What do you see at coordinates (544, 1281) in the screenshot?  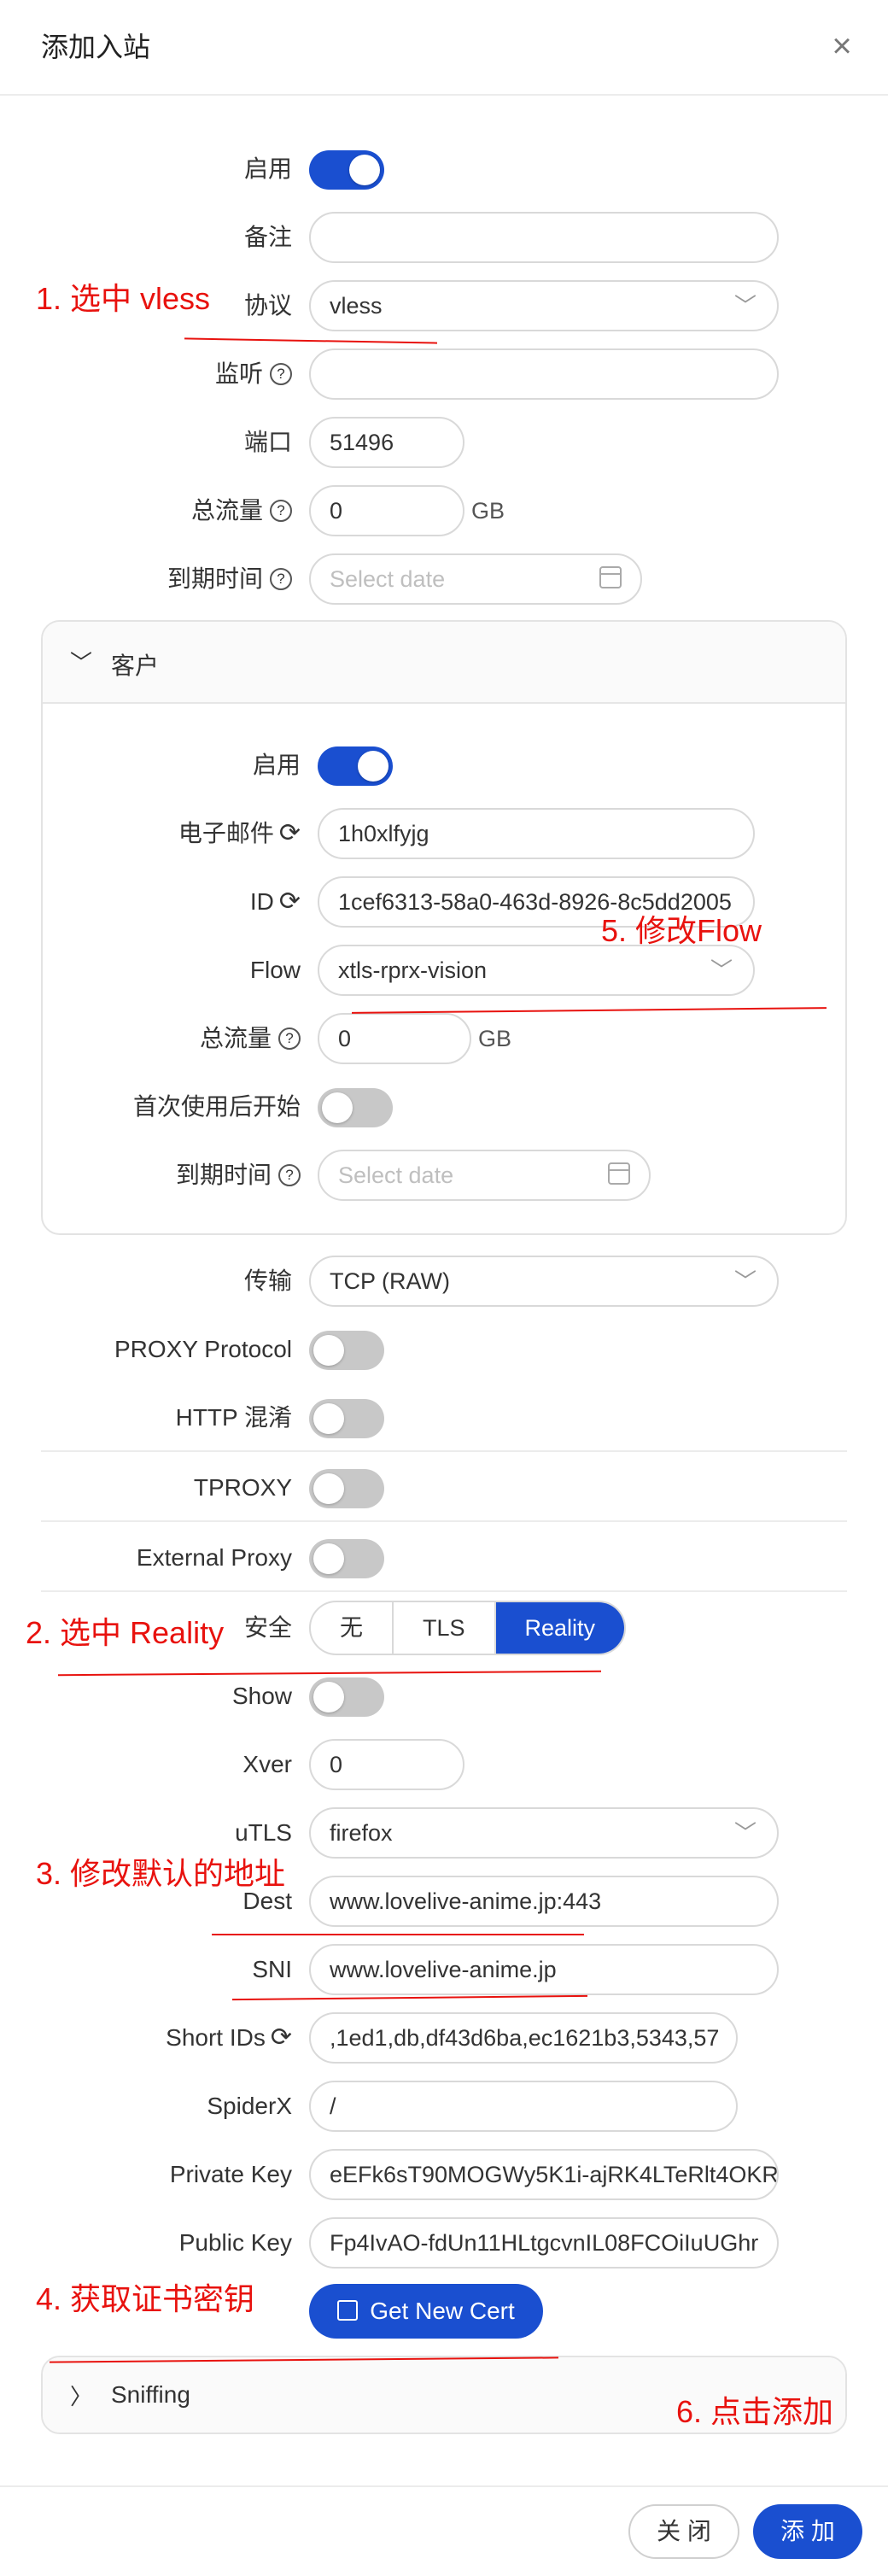 I see `transport-select: TCP (RAW) ﹀` at bounding box center [544, 1281].